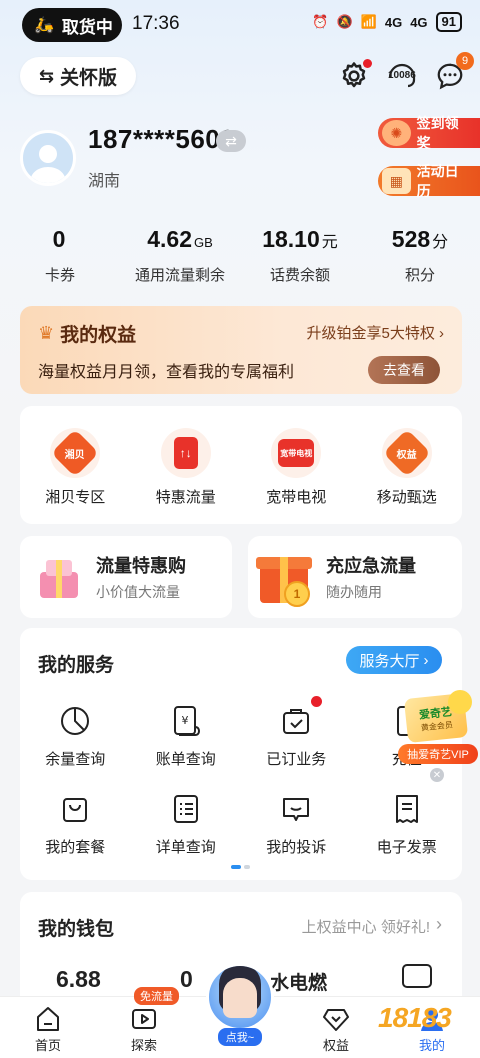 The width and height of the screenshot is (480, 1058). I want to click on mute-icon: 🔕, so click(344, 21).